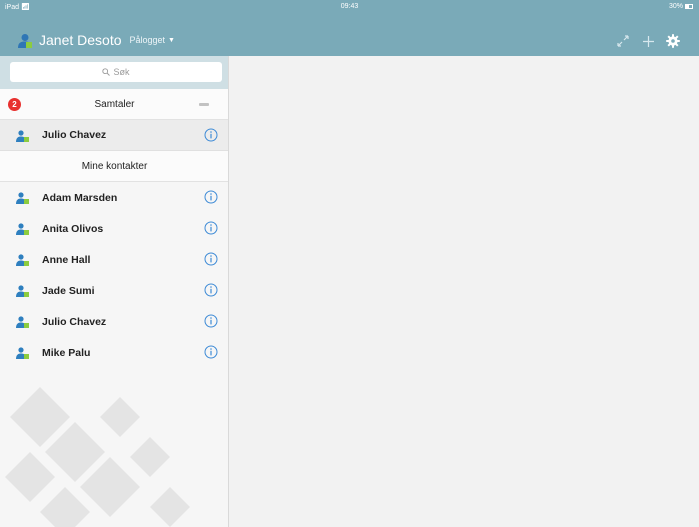 Image resolution: width=699 pixels, height=527 pixels. What do you see at coordinates (74, 321) in the screenshot?
I see `contact-name: Julio Chavez` at bounding box center [74, 321].